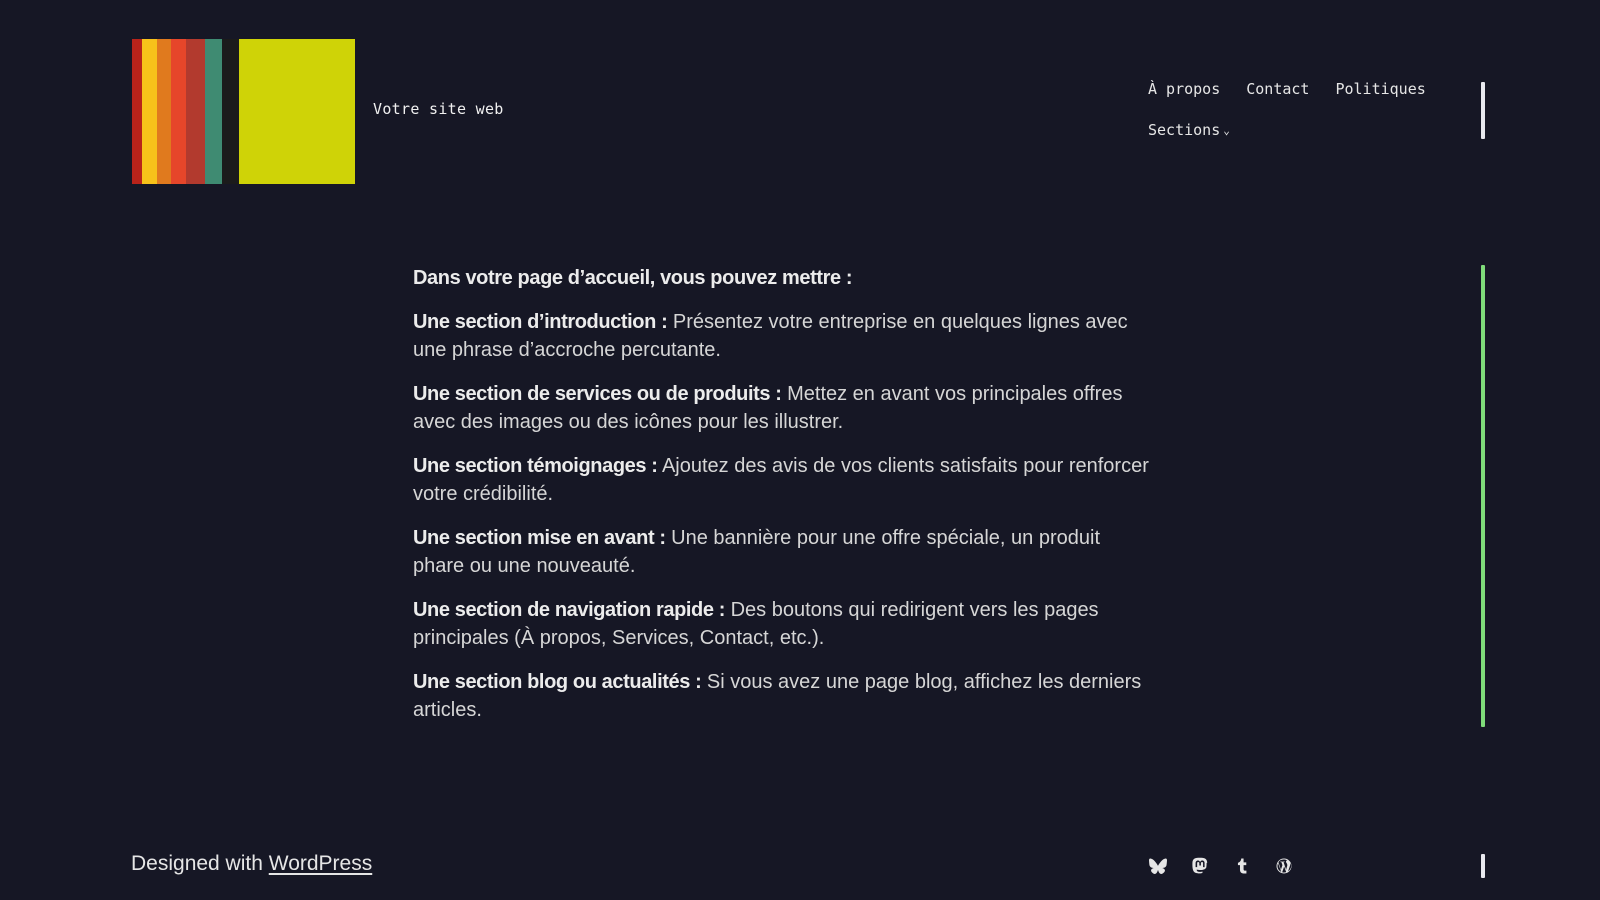  I want to click on footer-credit: Designed with WordPress, so click(251, 864).